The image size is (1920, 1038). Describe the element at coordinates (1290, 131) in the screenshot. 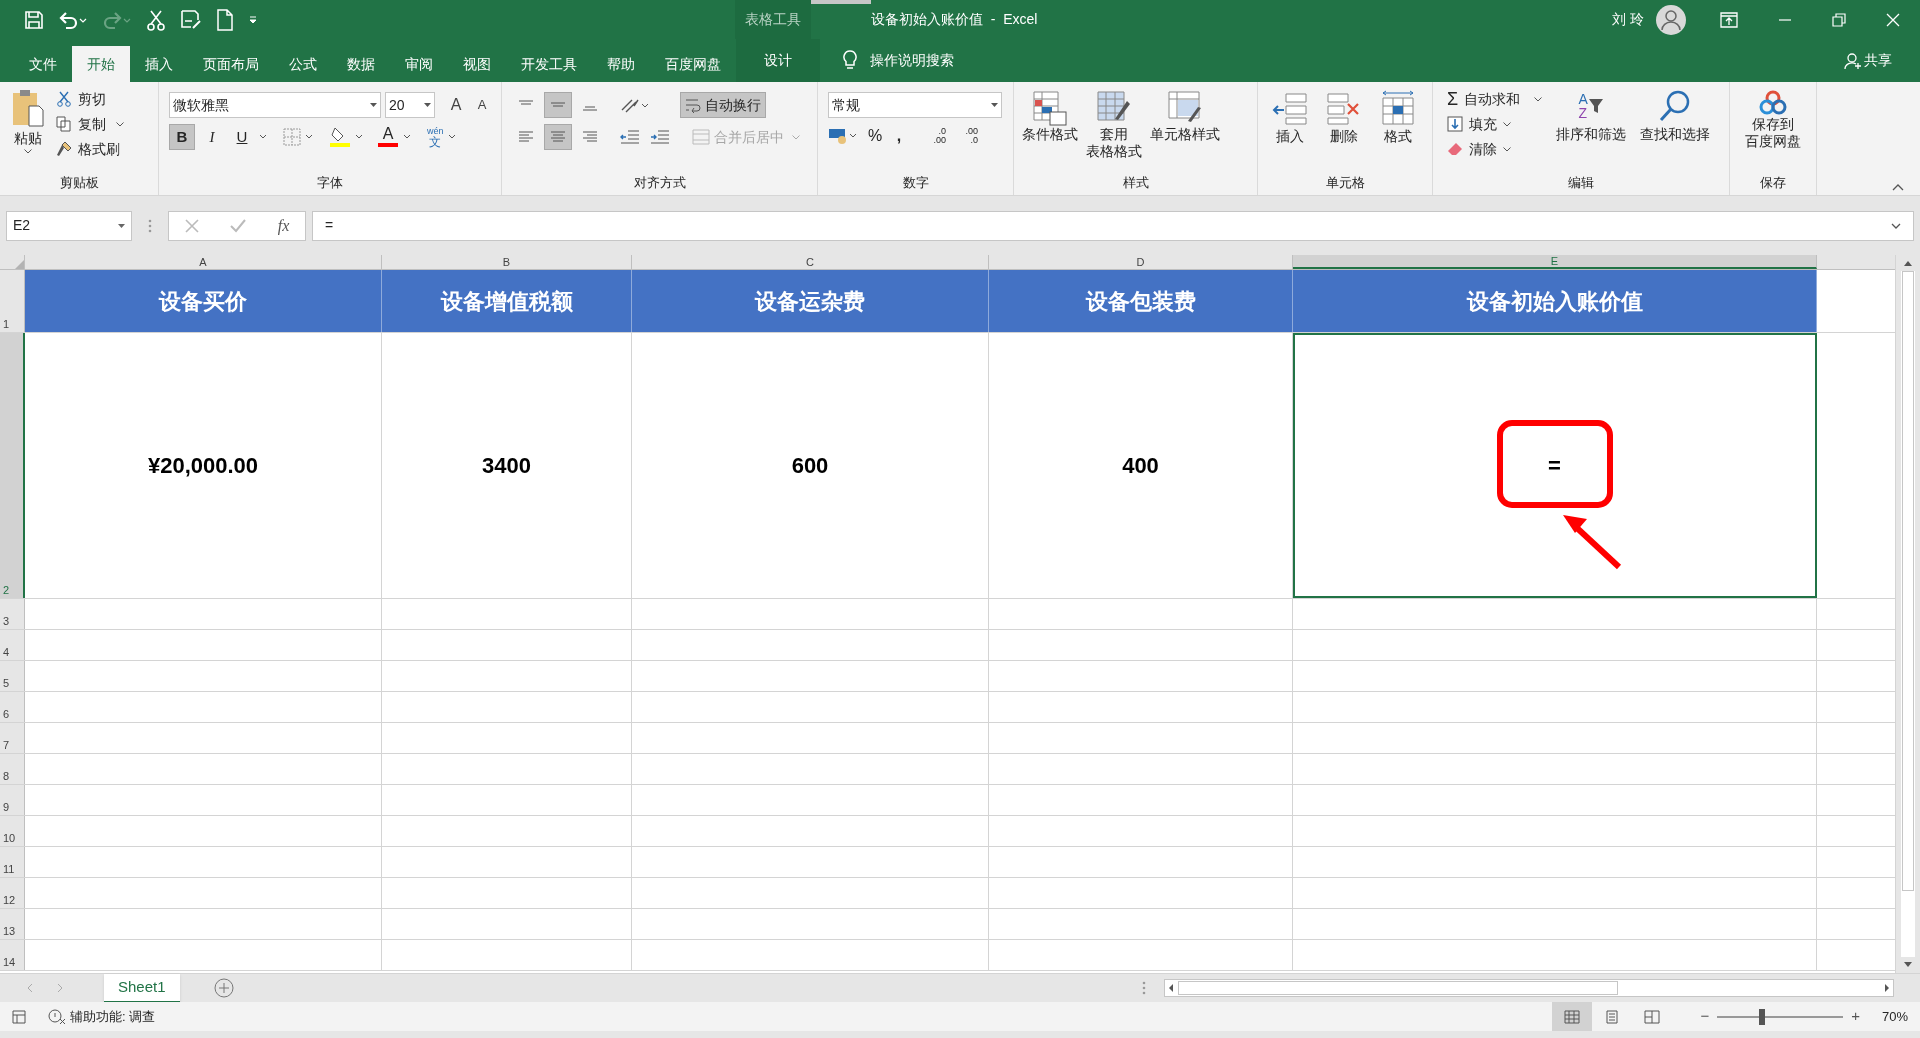

I see `insert-button: 插入` at that location.